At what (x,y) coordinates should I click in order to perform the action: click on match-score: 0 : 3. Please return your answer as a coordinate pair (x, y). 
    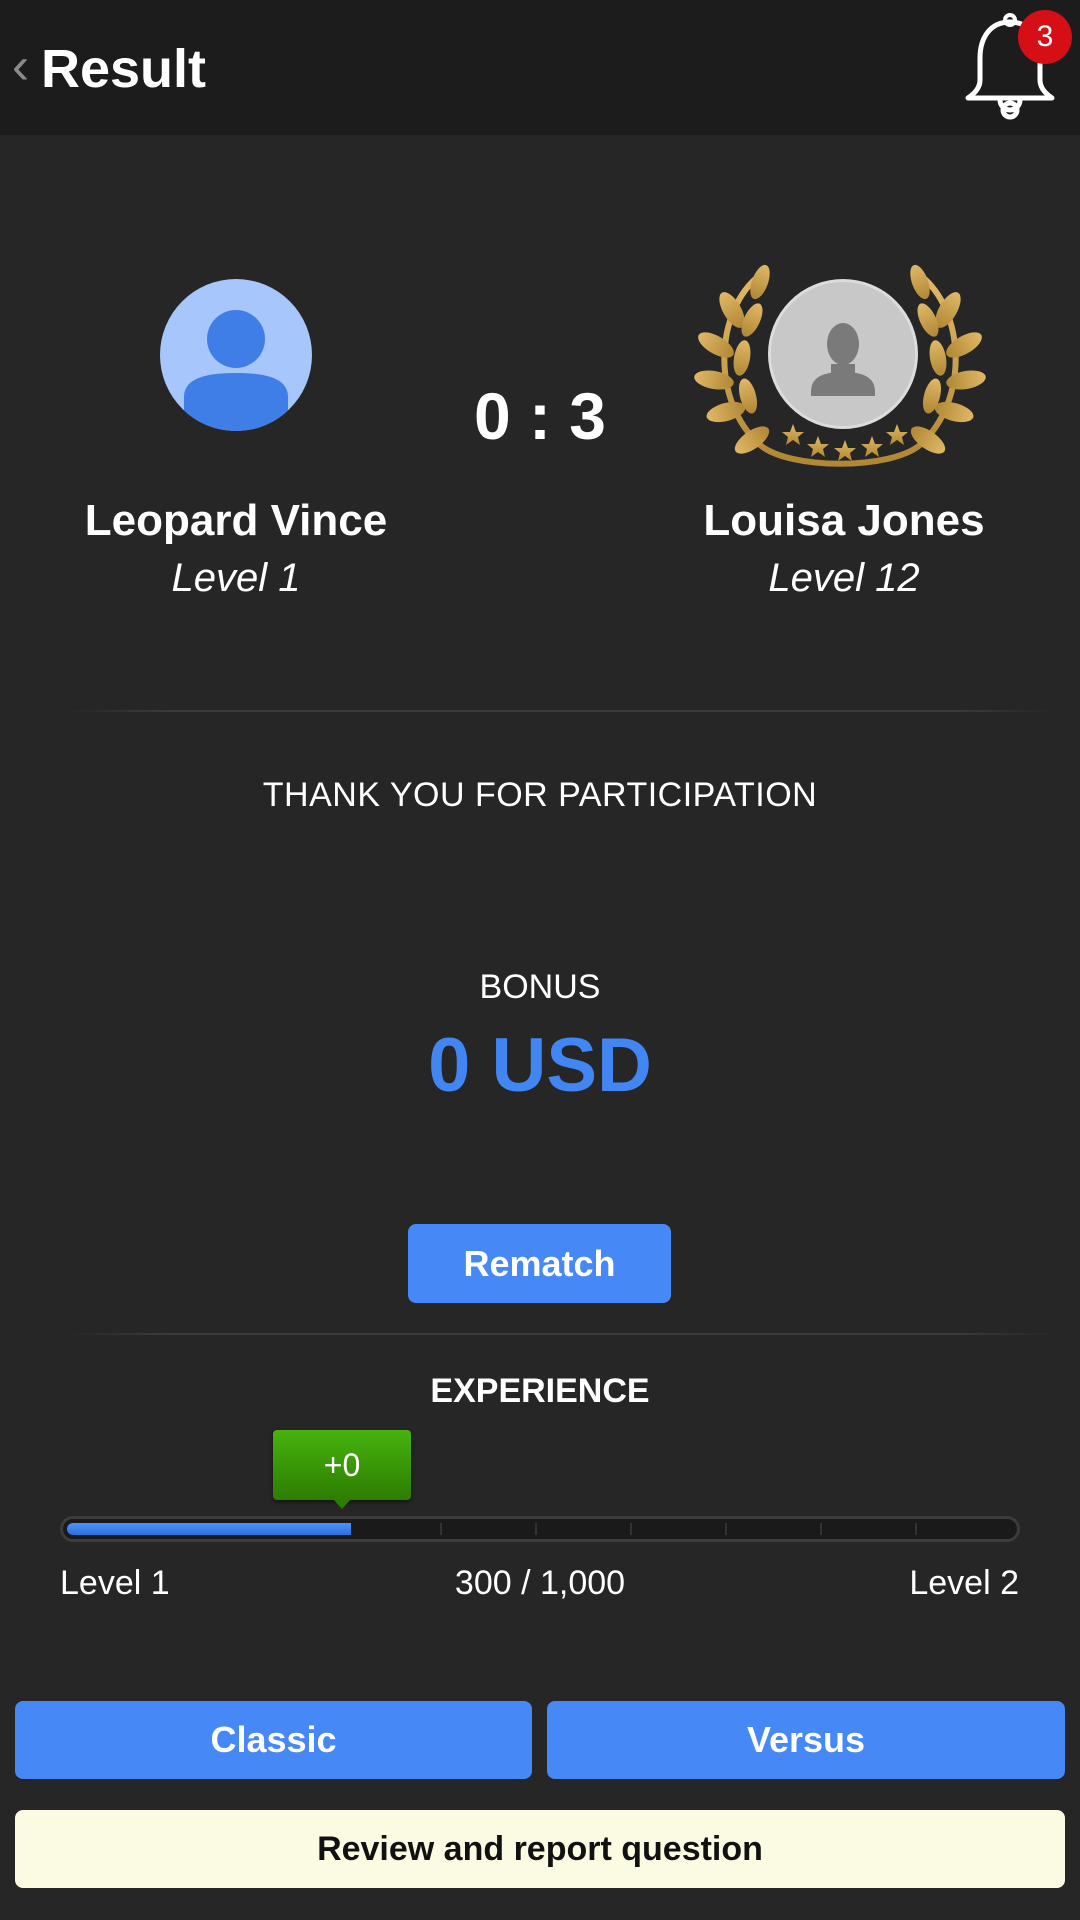
    Looking at the image, I should click on (540, 416).